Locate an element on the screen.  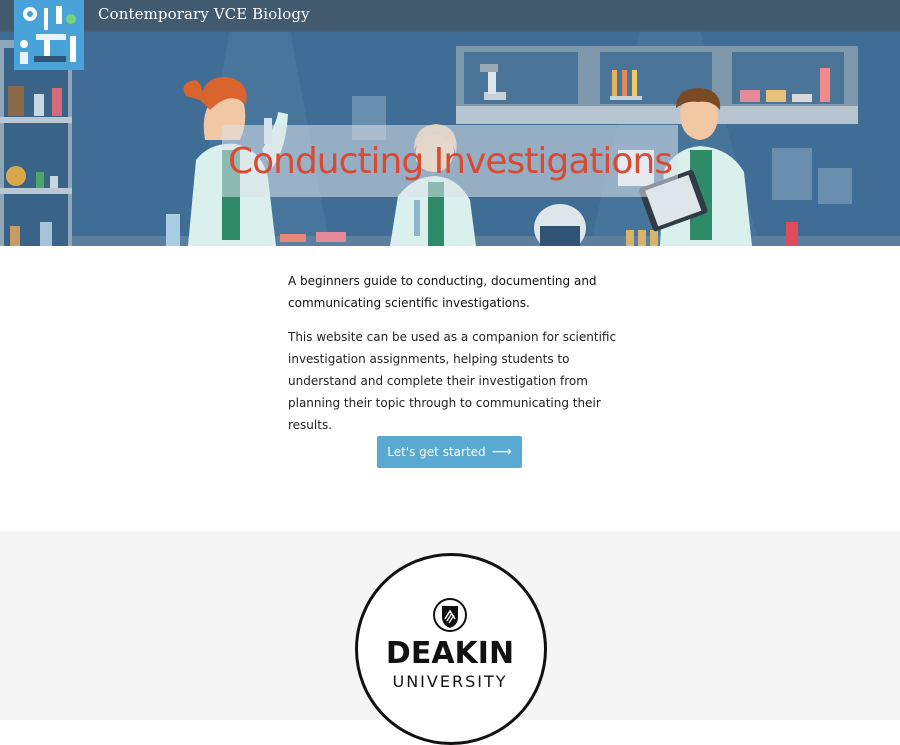
arrow-right-icon: ⟶ is located at coordinates (501, 452).